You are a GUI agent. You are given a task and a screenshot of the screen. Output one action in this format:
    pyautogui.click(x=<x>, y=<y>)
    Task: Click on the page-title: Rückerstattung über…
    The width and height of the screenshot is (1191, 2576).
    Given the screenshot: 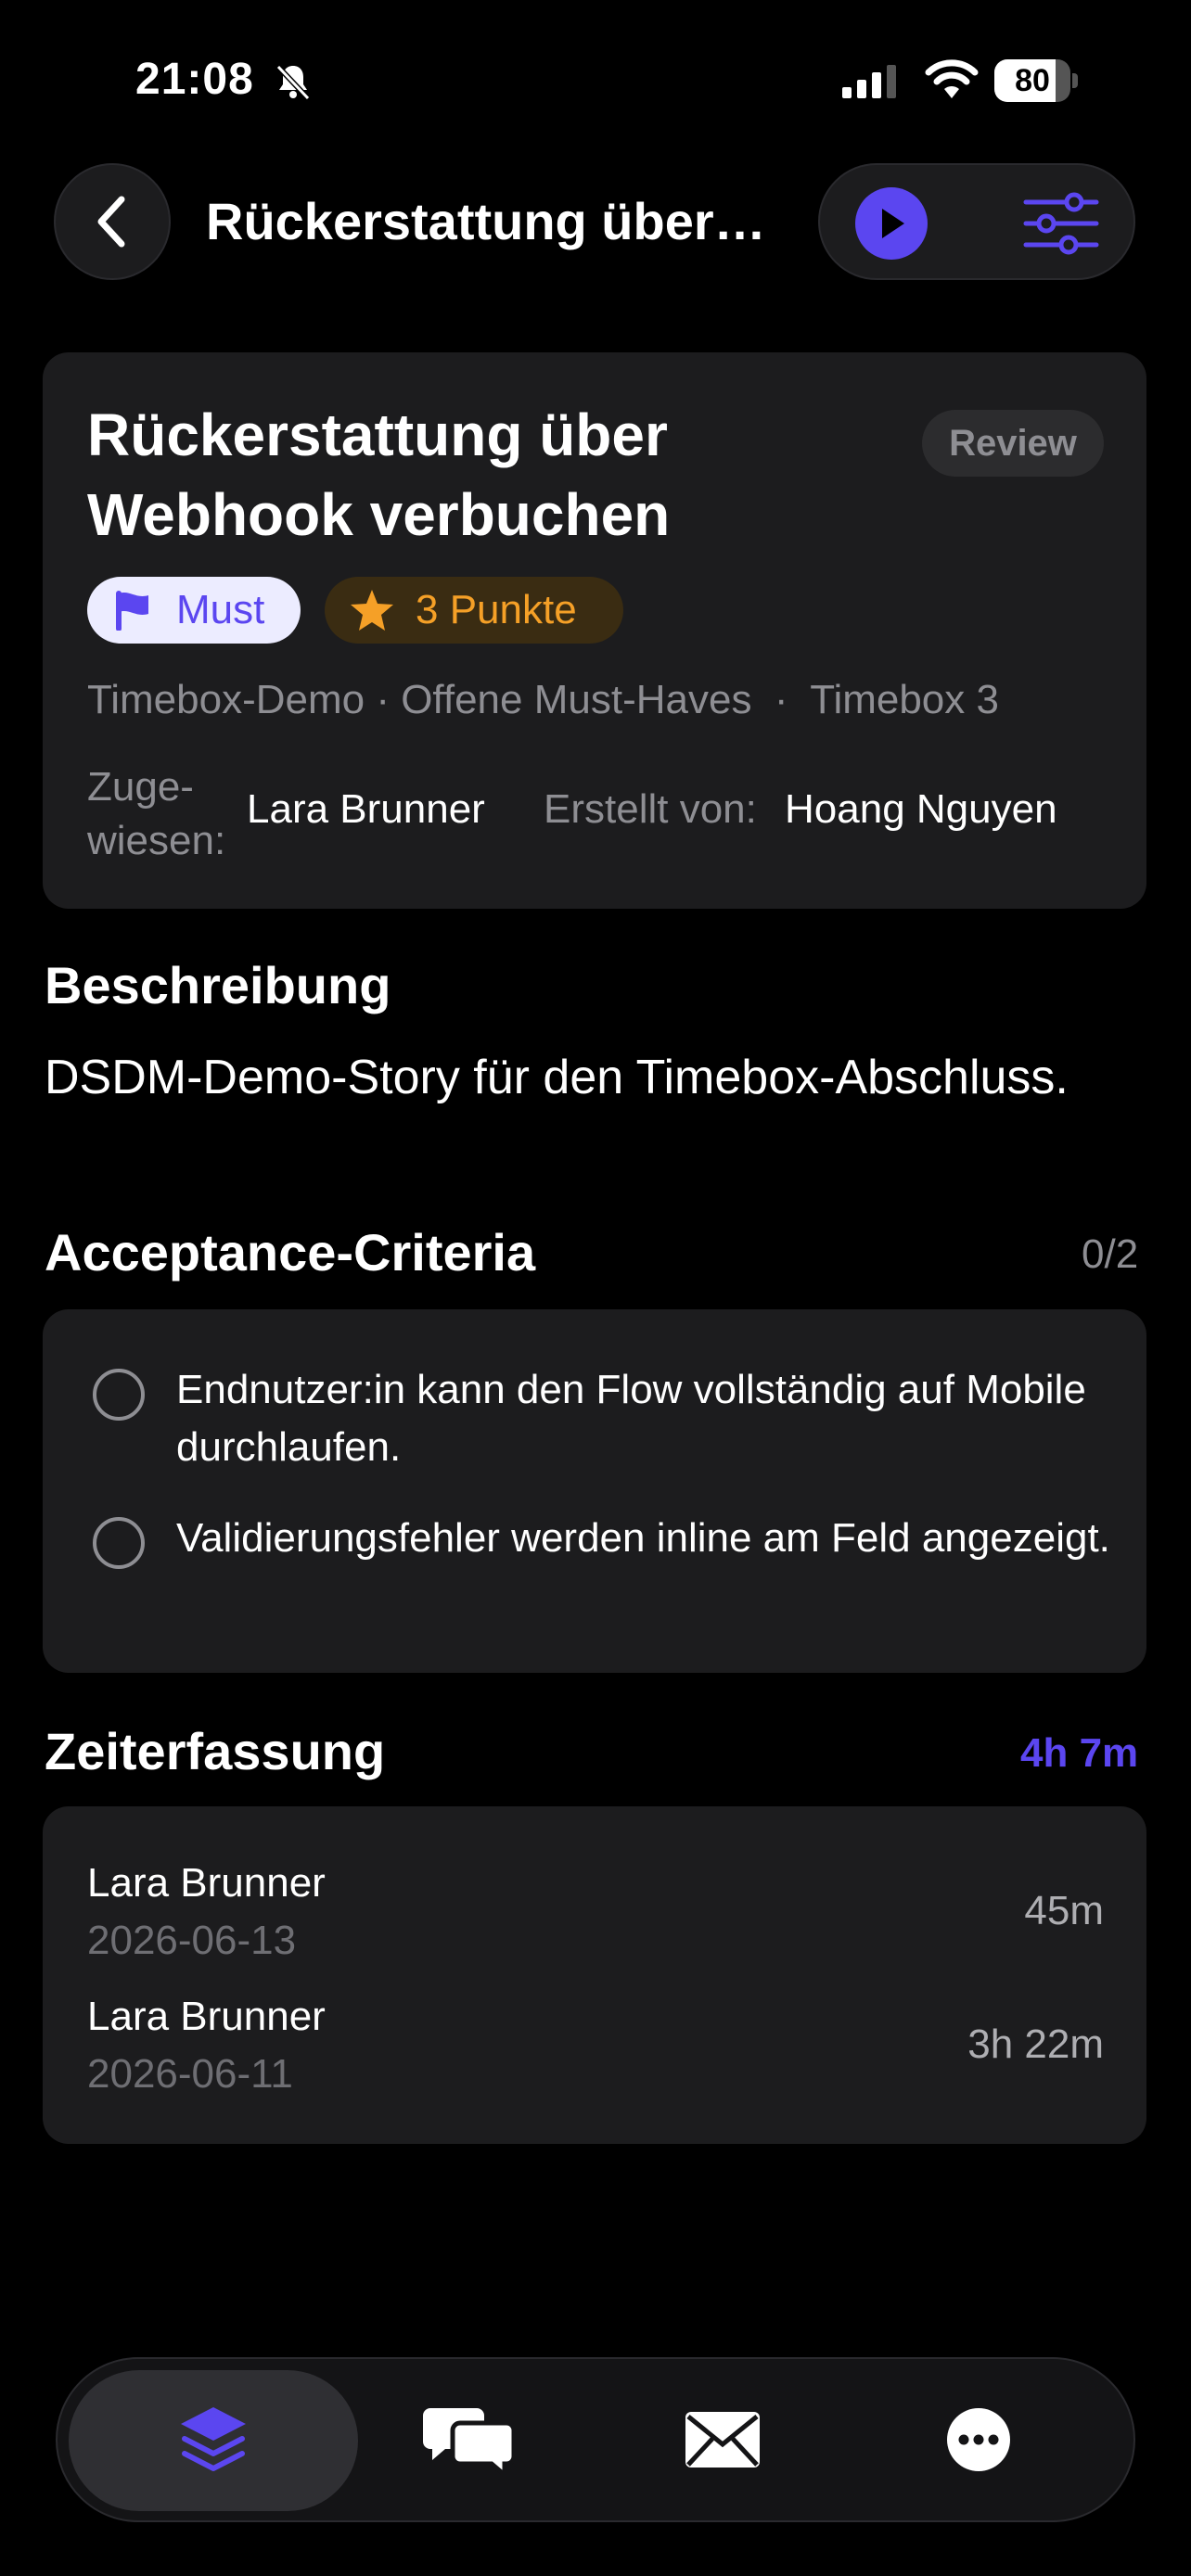 What is the action you would take?
    pyautogui.click(x=486, y=221)
    